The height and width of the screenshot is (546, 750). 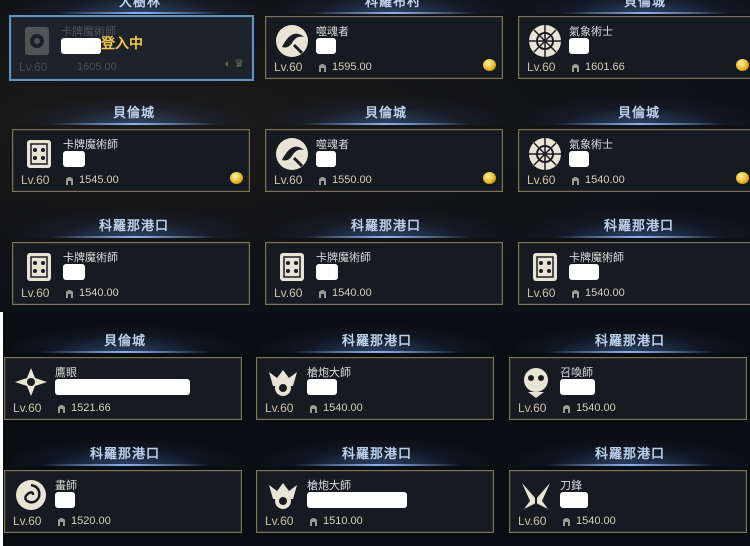 I want to click on character-card: 槍炮大師 Lv.60 1510.00, so click(x=375, y=501).